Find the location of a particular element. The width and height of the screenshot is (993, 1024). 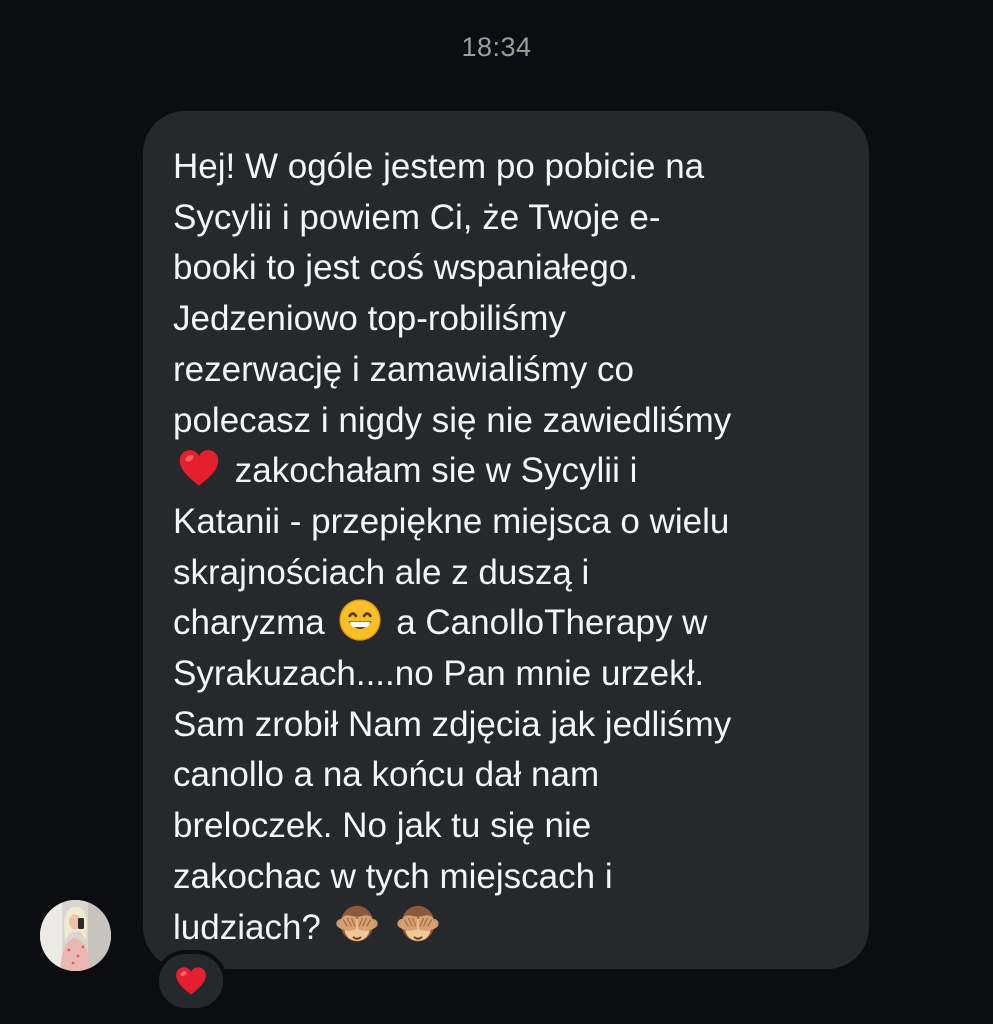

avatar-photo is located at coordinates (75, 935).